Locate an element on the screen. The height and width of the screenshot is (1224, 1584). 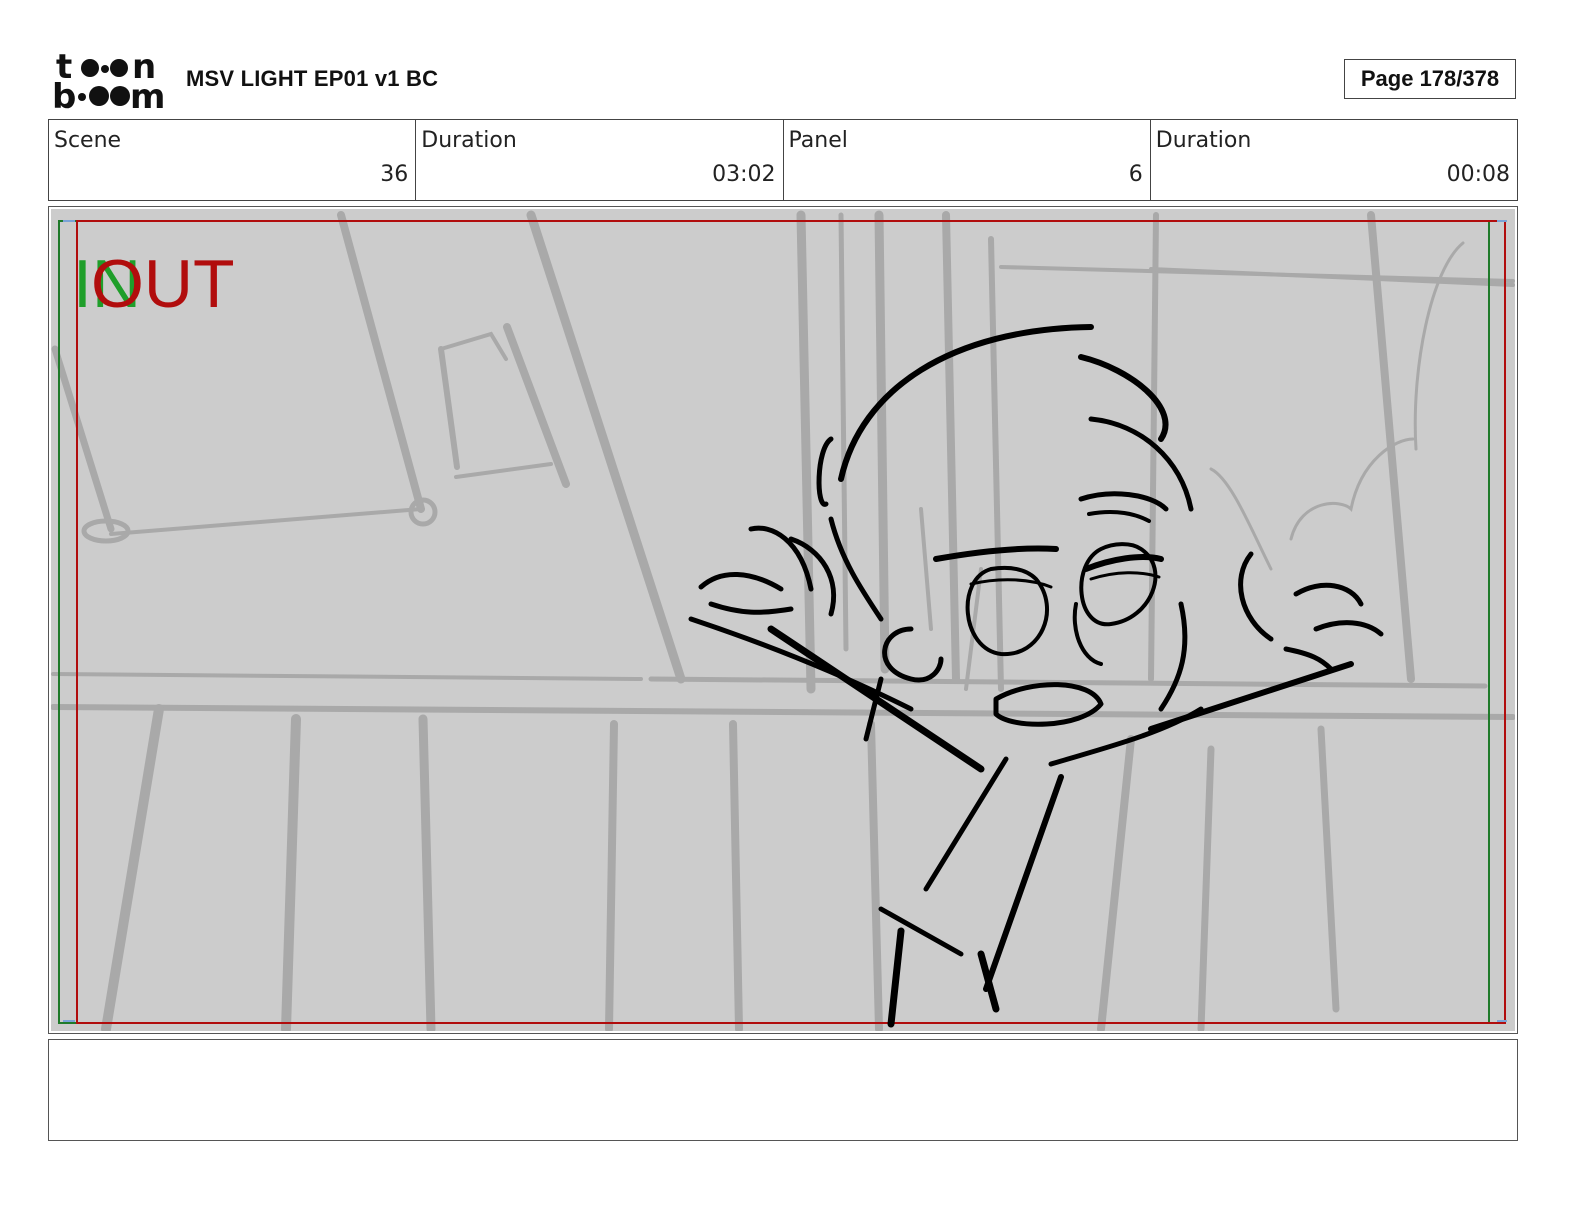
scene-duration-cell: Duration 03:02 is located at coordinates (600, 160).